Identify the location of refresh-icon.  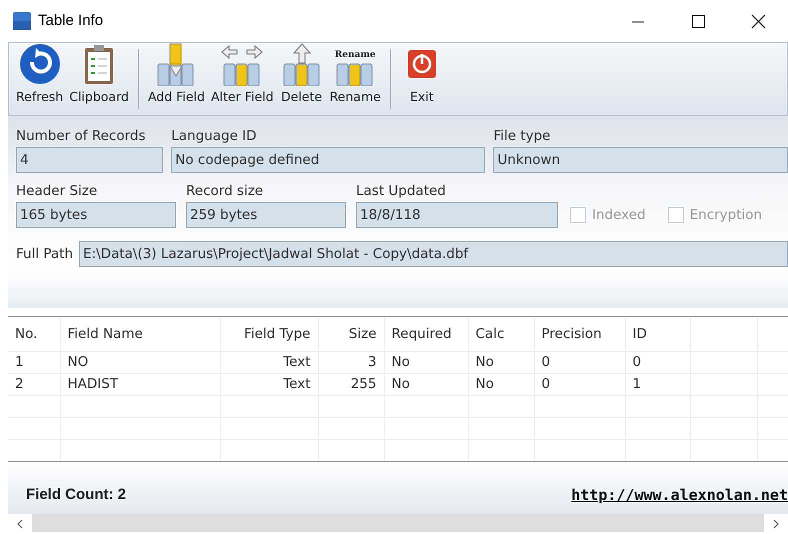
(40, 64).